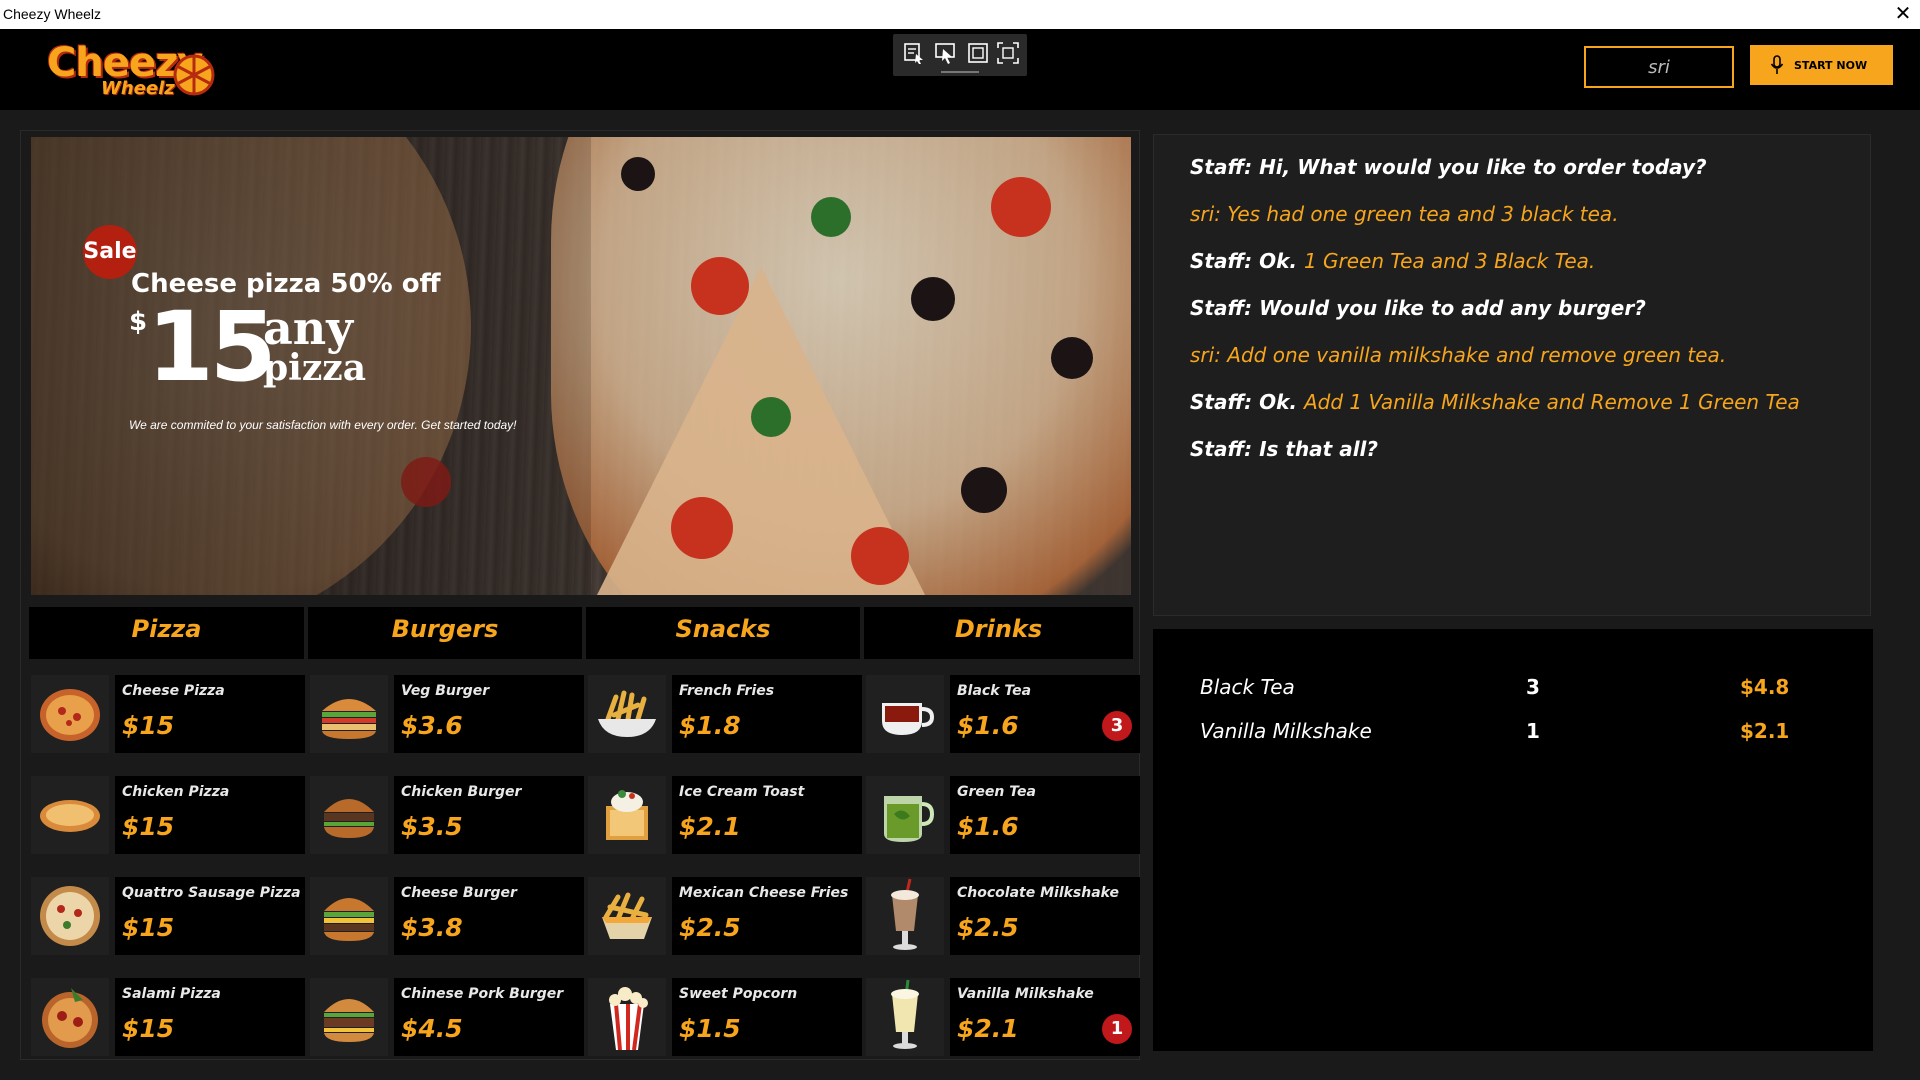 The height and width of the screenshot is (1080, 1920). What do you see at coordinates (1659, 67) in the screenshot?
I see `customer-name-input` at bounding box center [1659, 67].